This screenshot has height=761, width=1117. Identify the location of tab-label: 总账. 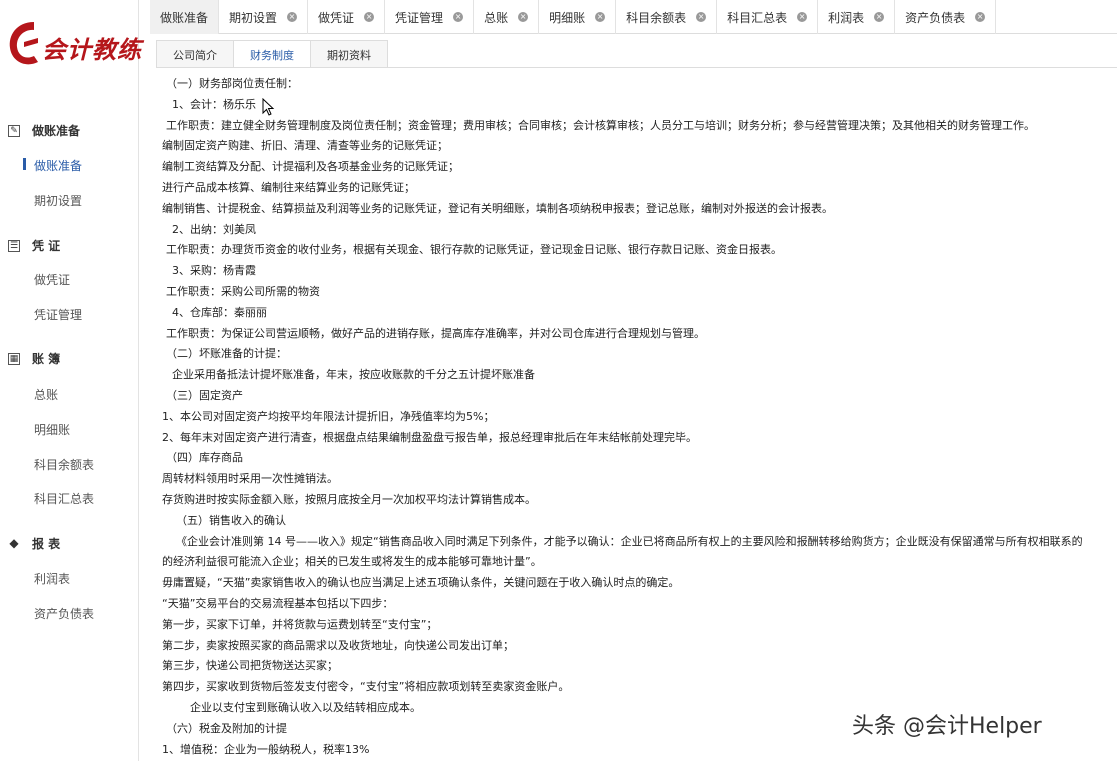
(496, 17).